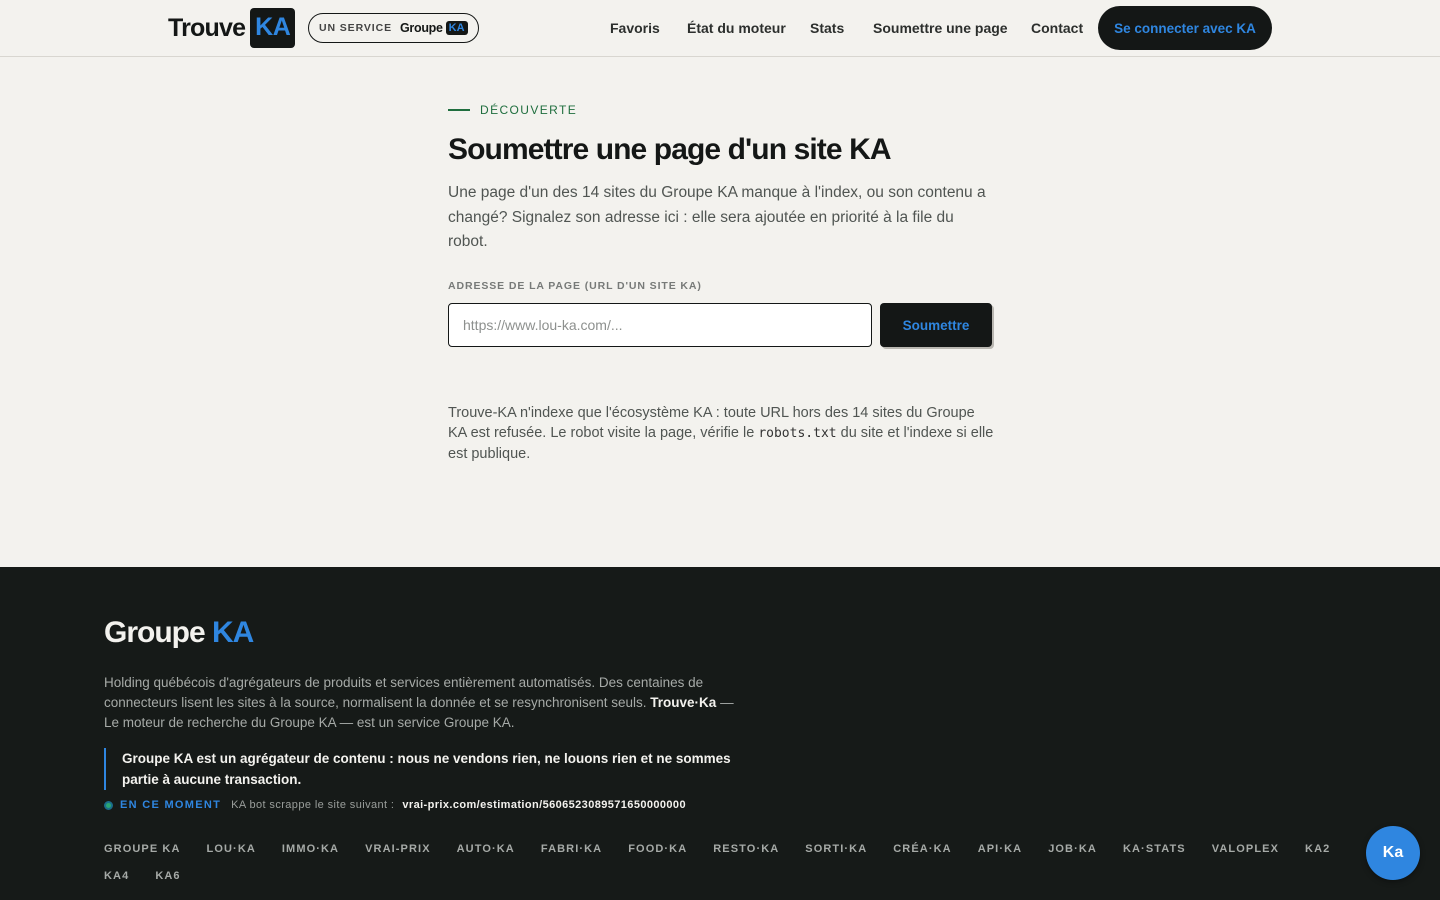 This screenshot has height=900, width=1440. I want to click on logo-text: Trouve, so click(207, 27).